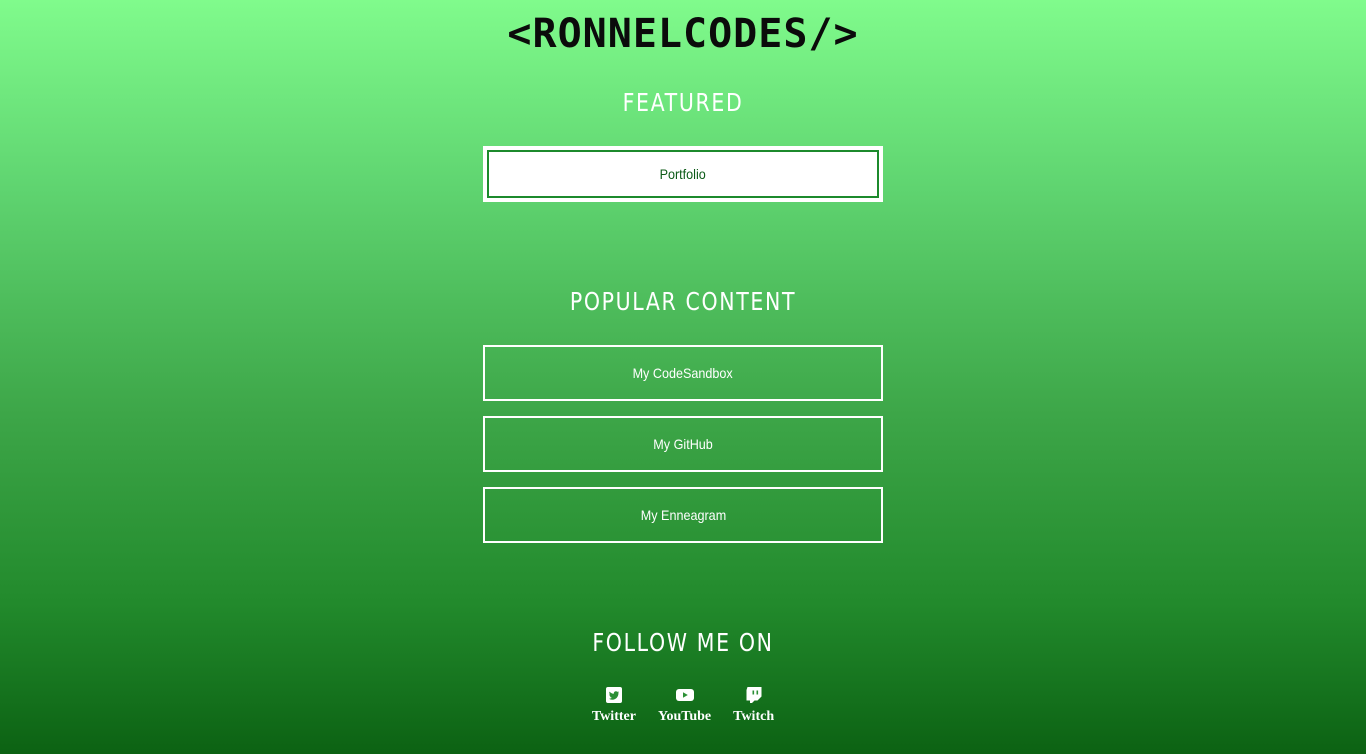 This screenshot has width=1366, height=754. I want to click on enneagram-link-button: My Enneagram, so click(683, 515).